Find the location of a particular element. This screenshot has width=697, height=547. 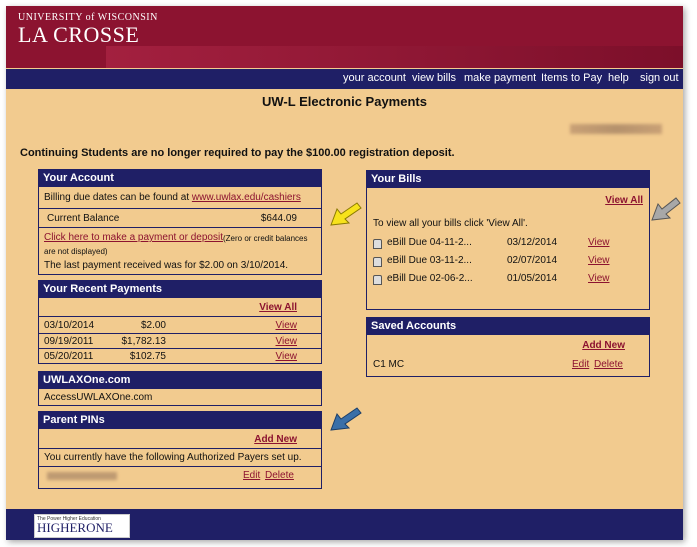

saved-account-edit-link: Edit is located at coordinates (580, 364).